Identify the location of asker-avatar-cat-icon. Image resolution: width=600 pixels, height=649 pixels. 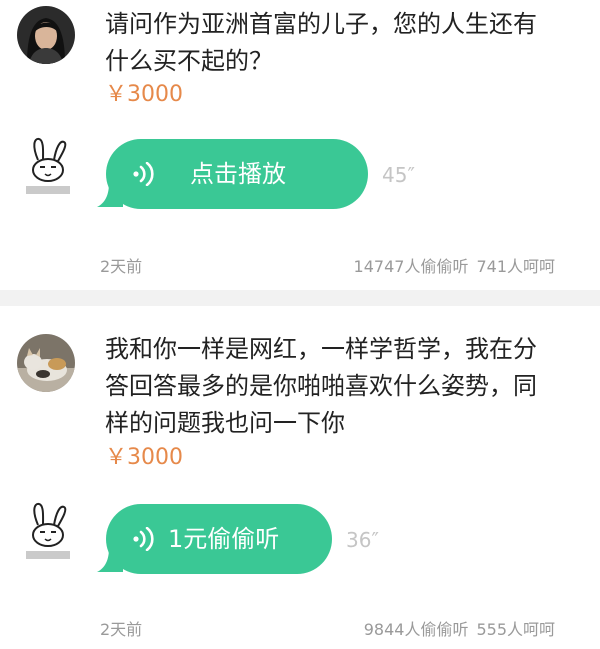
(46, 363).